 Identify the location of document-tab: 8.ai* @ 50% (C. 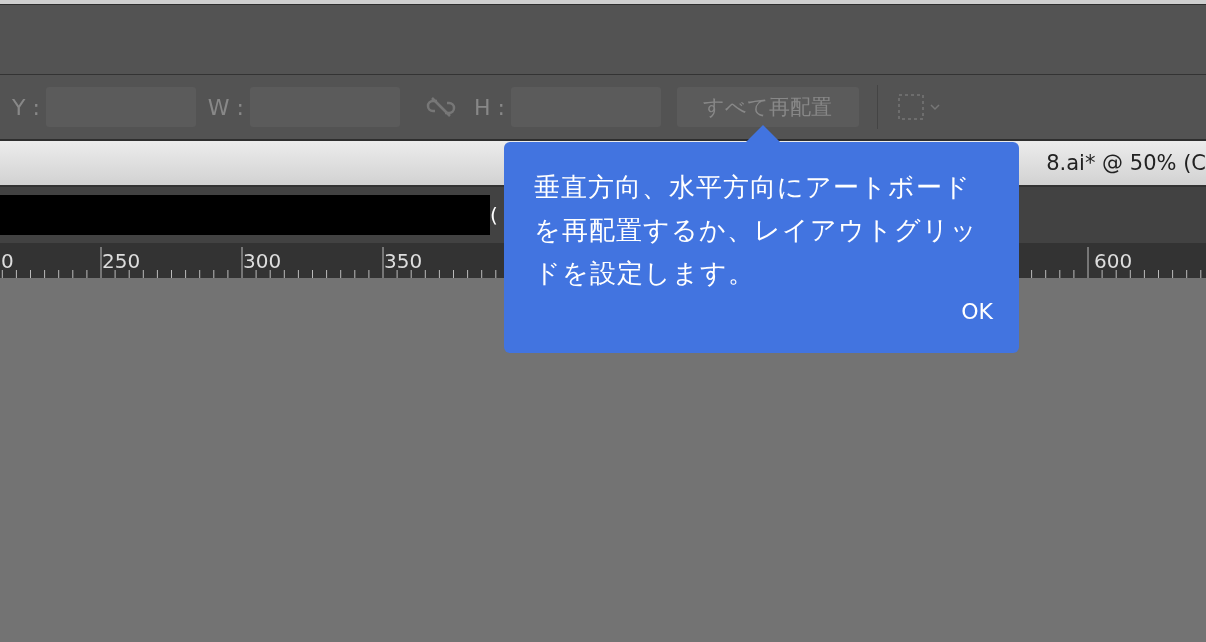
(1126, 163).